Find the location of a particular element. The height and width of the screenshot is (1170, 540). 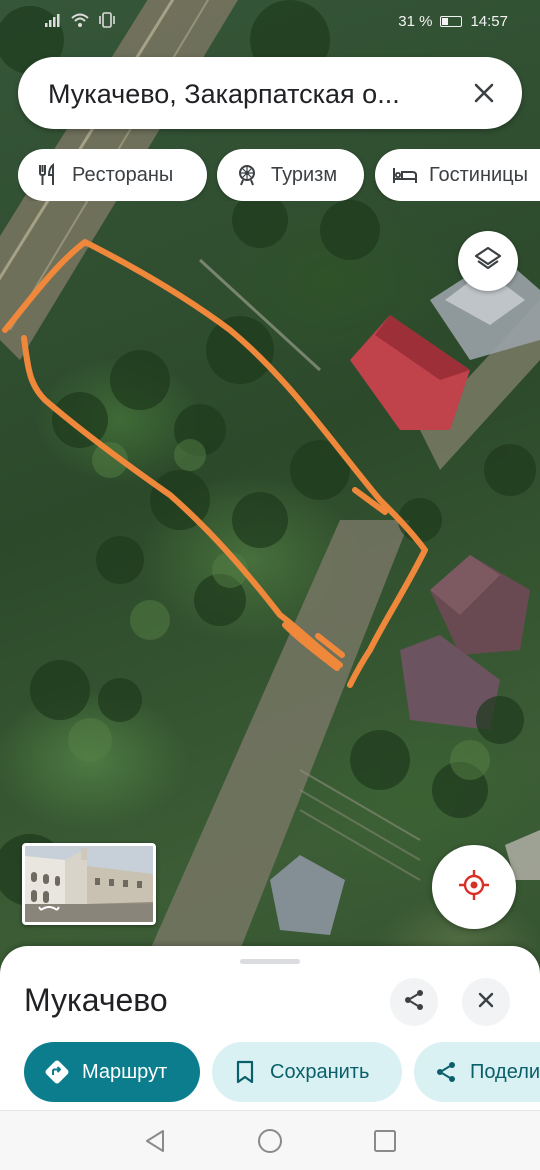

clock: 14:57 is located at coordinates (489, 21).